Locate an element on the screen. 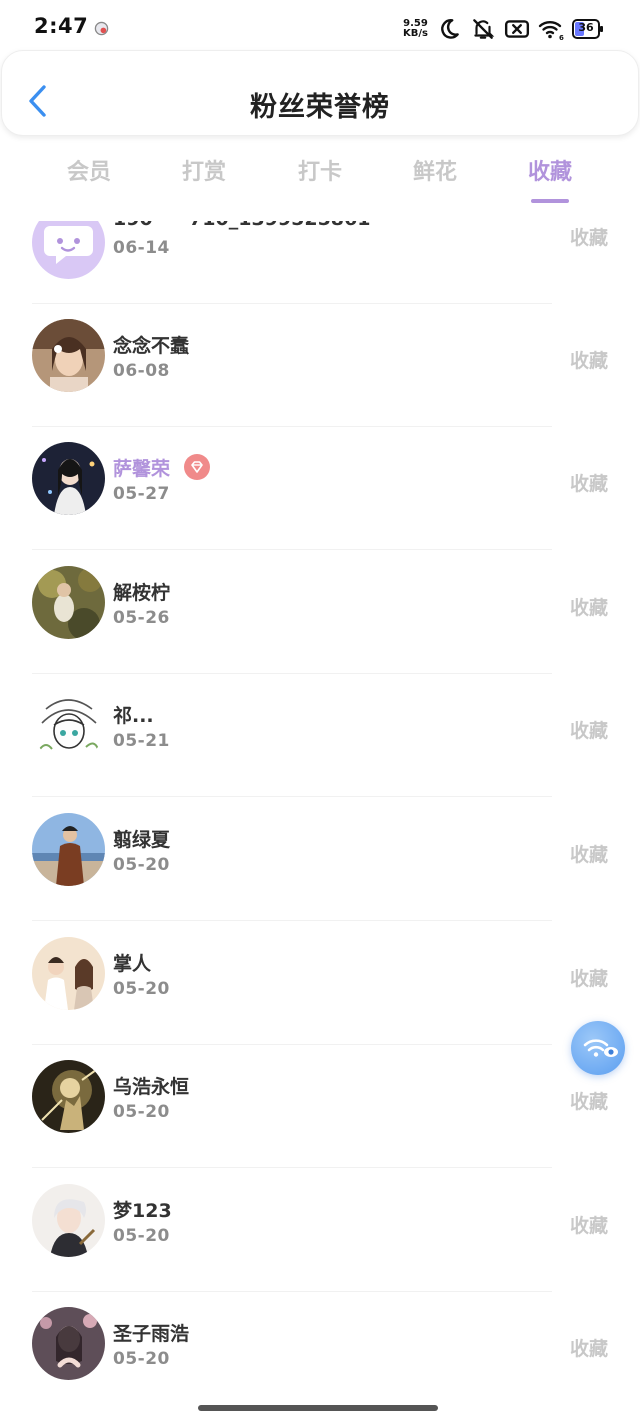 The height and width of the screenshot is (1423, 640). mute-icon is located at coordinates (484, 29).